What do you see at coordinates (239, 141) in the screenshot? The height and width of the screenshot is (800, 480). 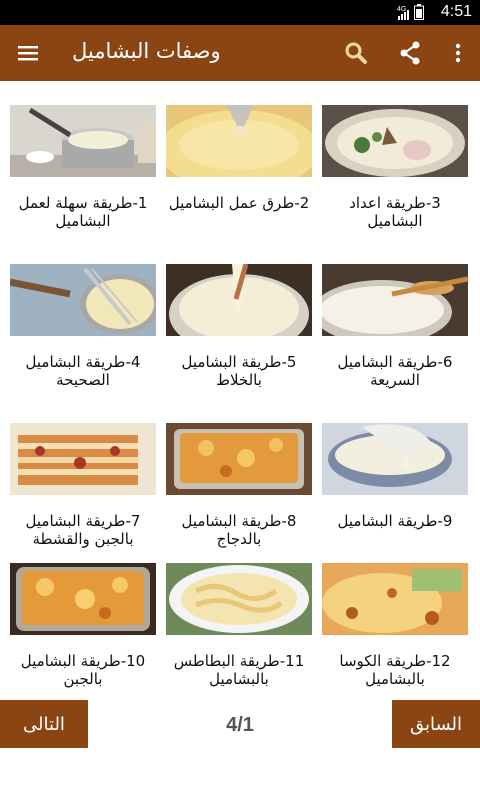 I see `recipe-image-sauce-in-pan` at bounding box center [239, 141].